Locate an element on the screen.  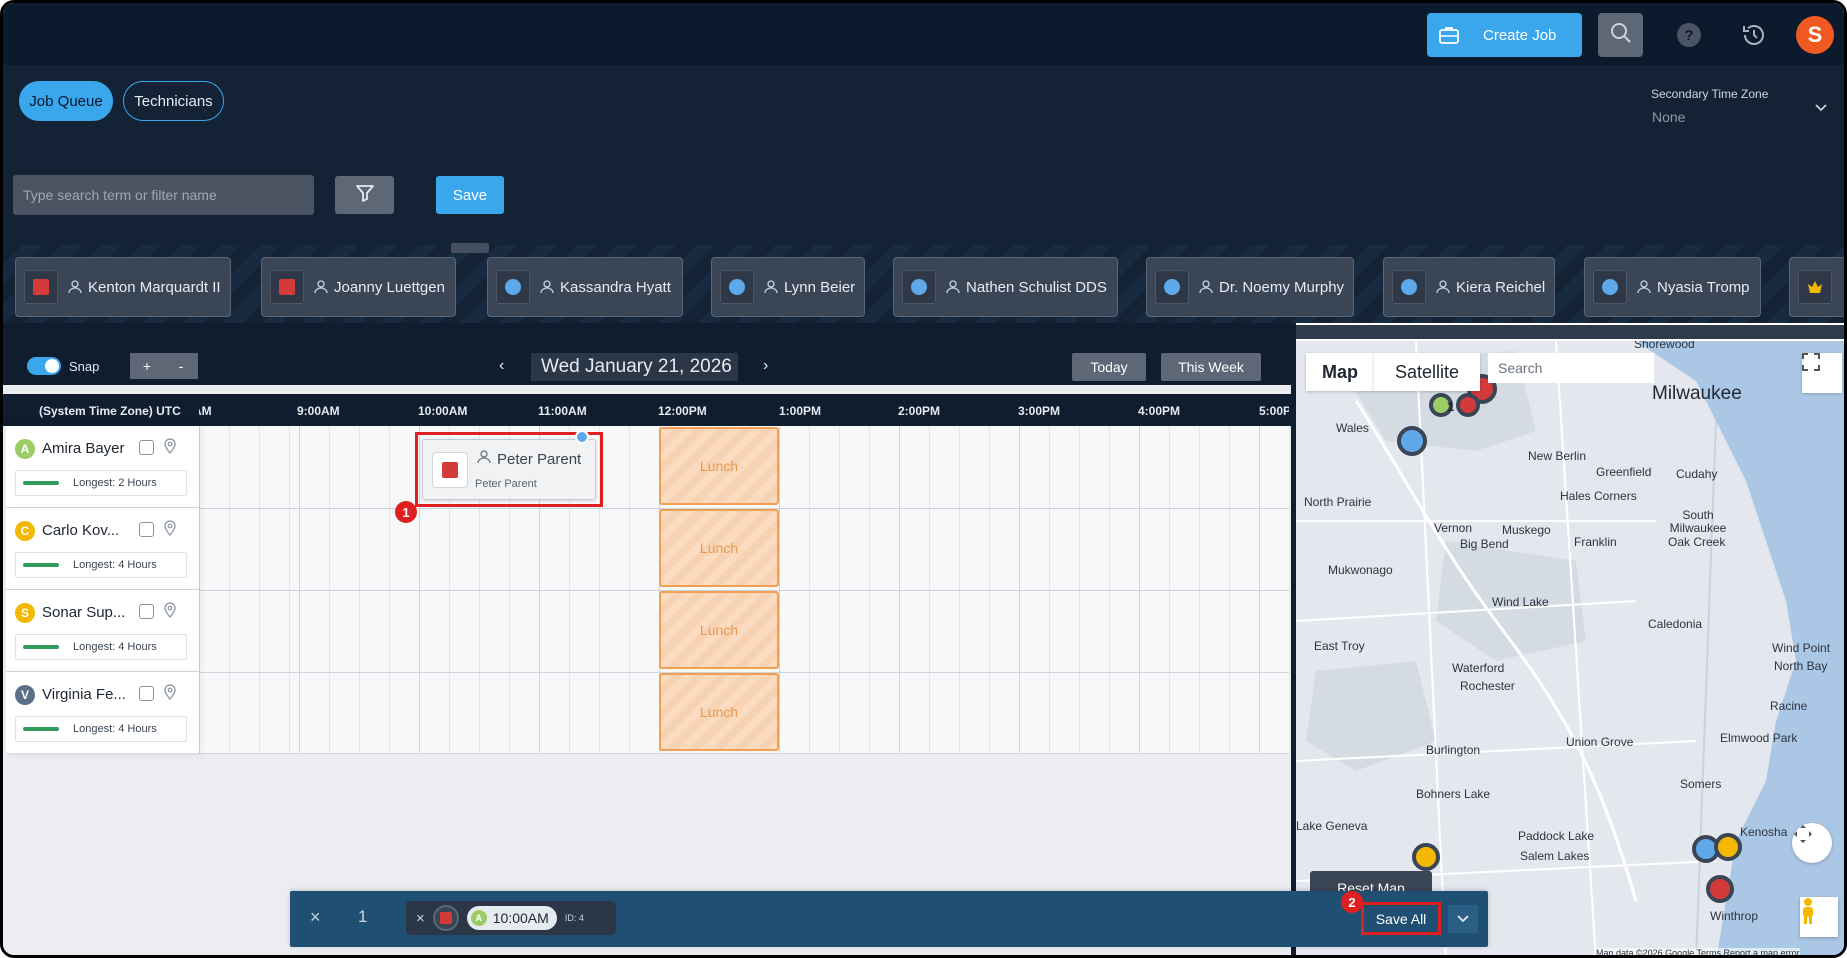
job-card-highlight: Peter Parent Peter Parent is located at coordinates (509, 469).